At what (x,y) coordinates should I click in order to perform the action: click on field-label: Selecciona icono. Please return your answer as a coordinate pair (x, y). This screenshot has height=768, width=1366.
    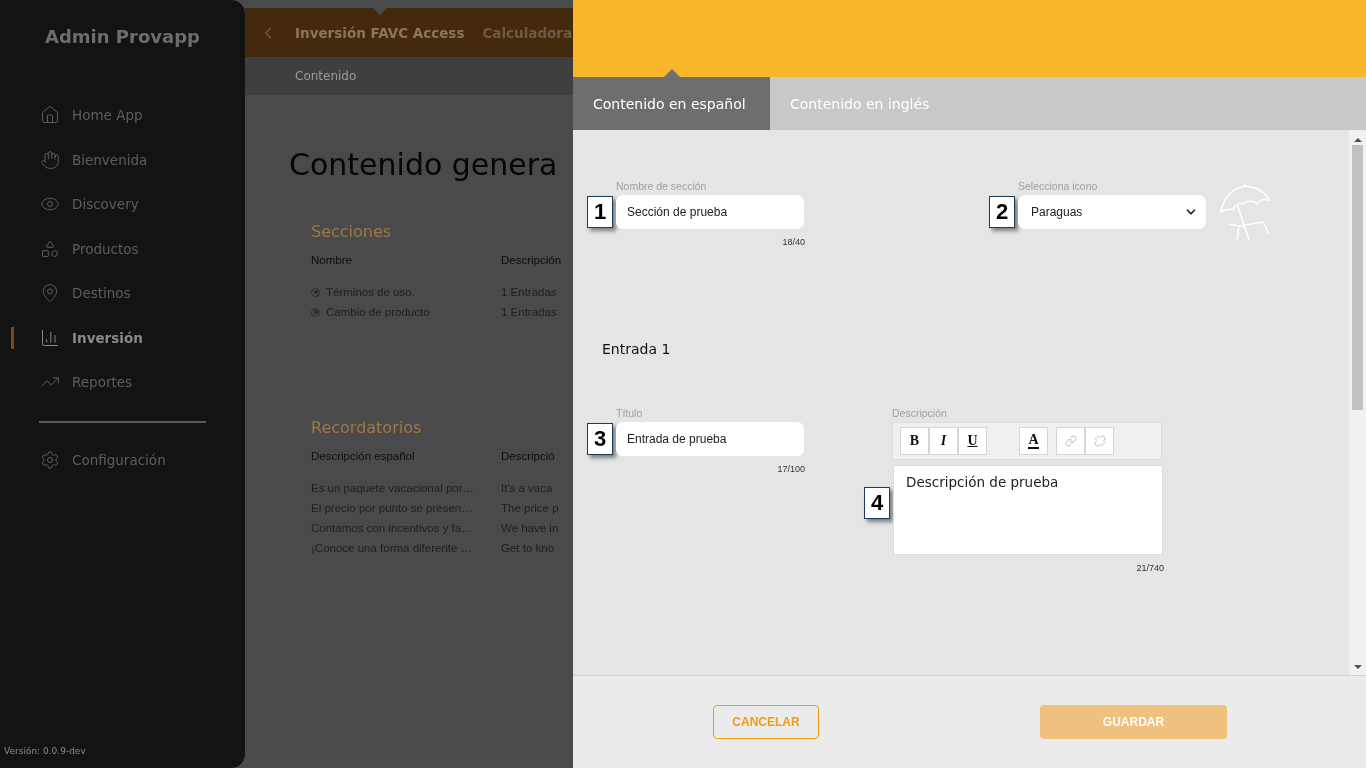
    Looking at the image, I should click on (1058, 186).